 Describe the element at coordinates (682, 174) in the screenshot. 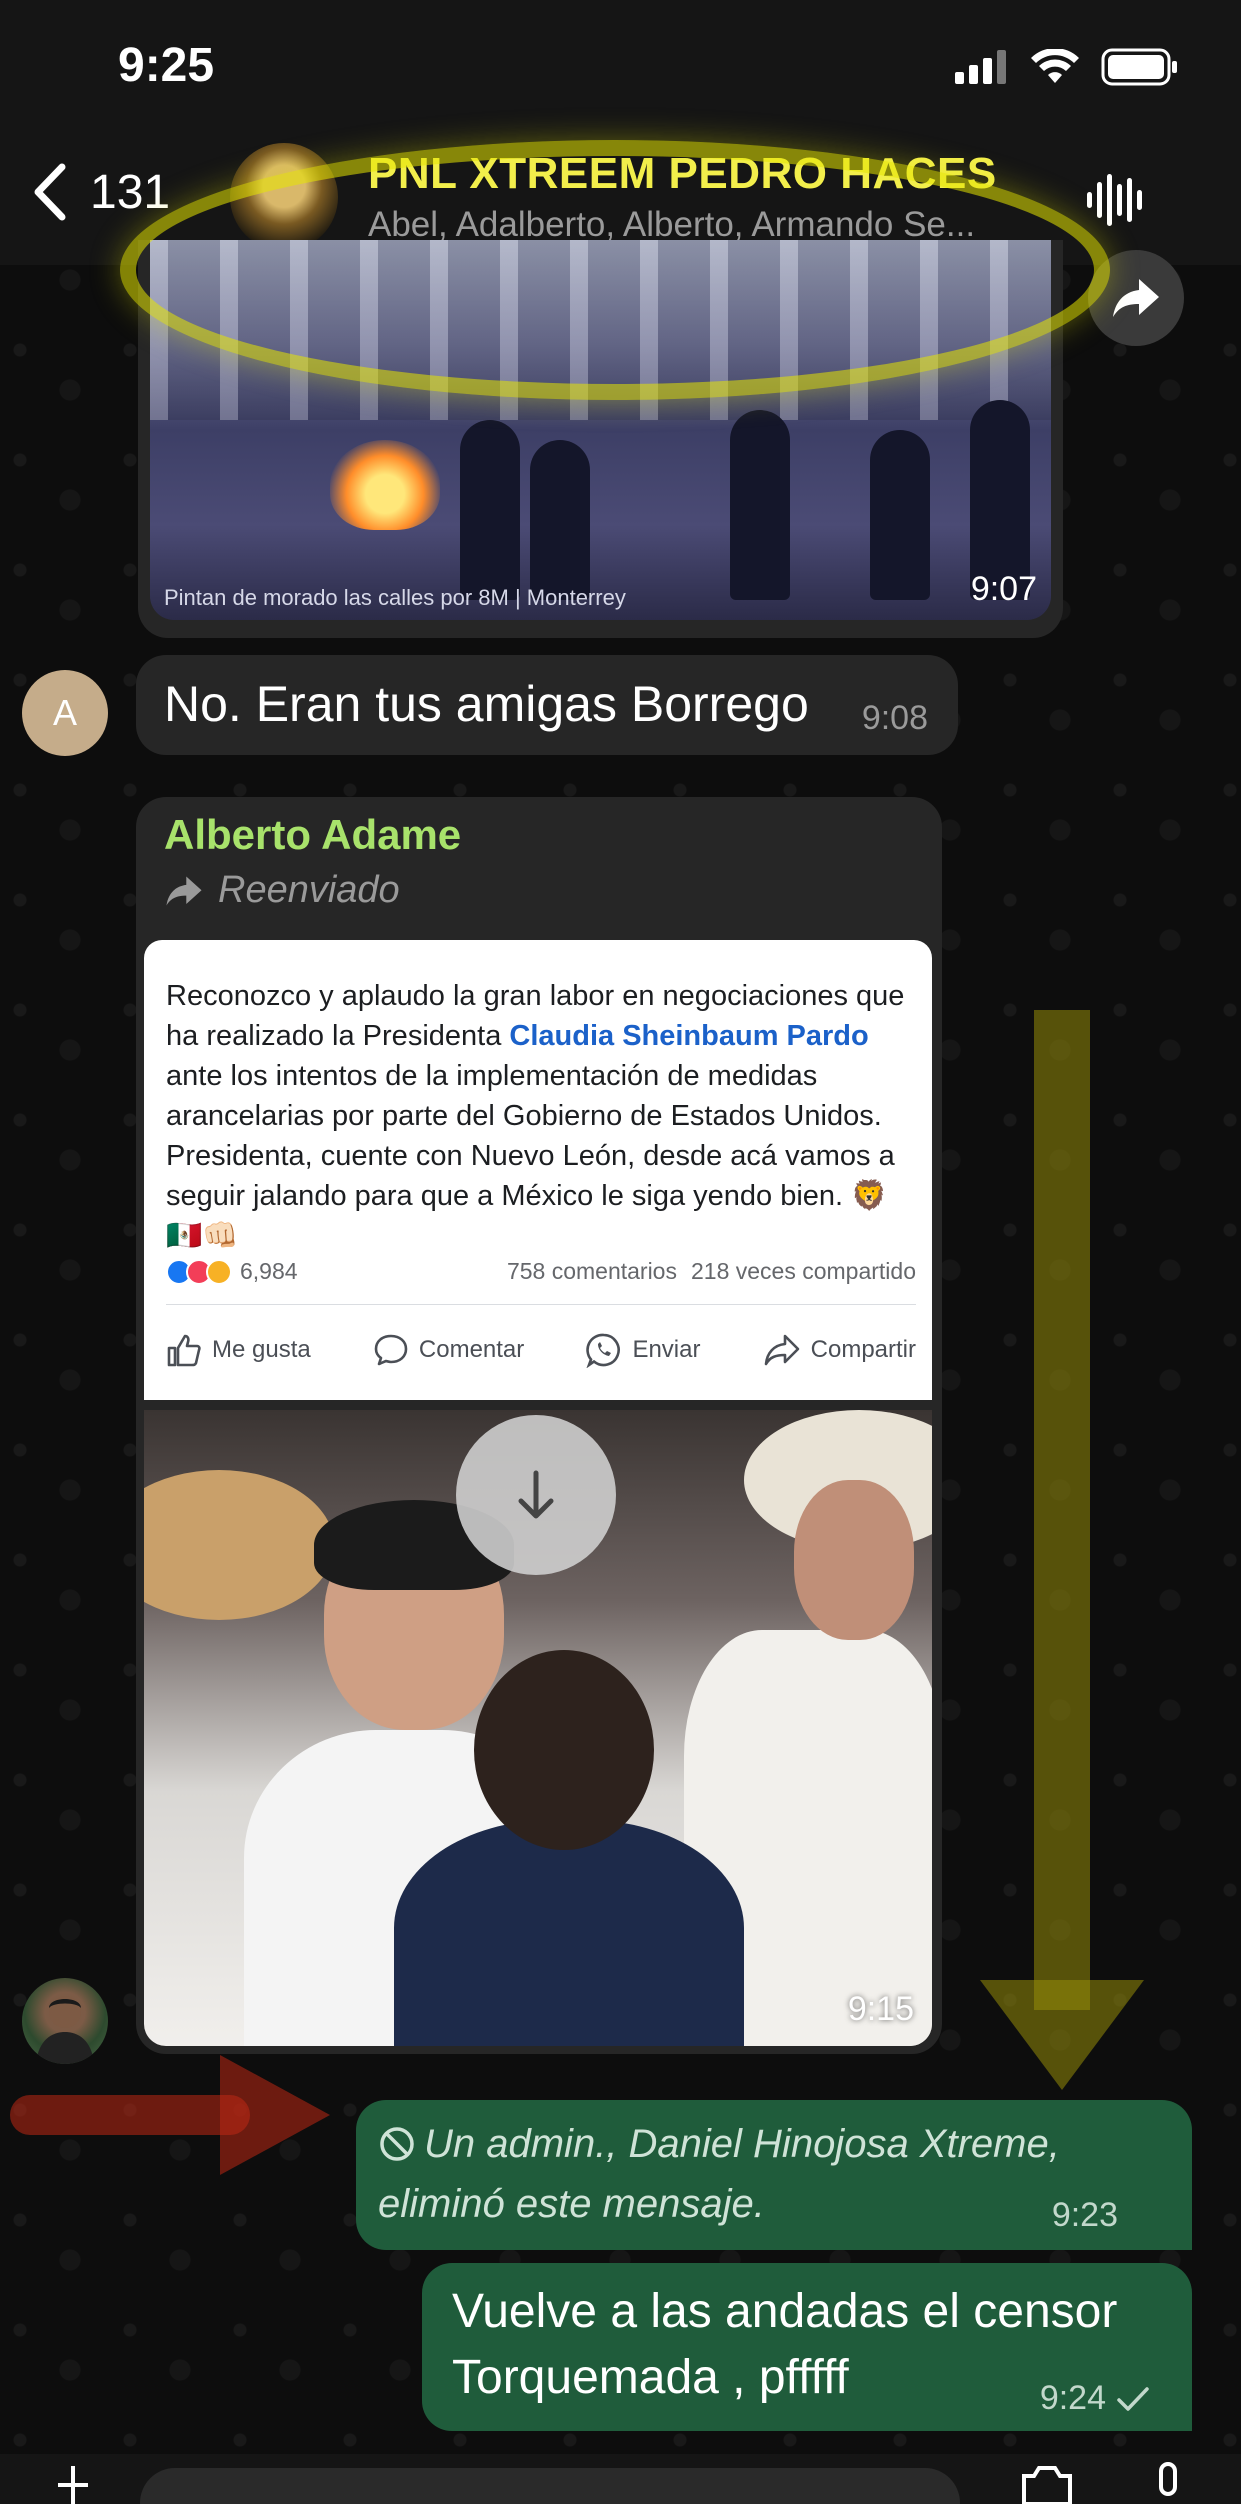

I see `group-title: PNL XTREEM PEDRO HACES` at that location.